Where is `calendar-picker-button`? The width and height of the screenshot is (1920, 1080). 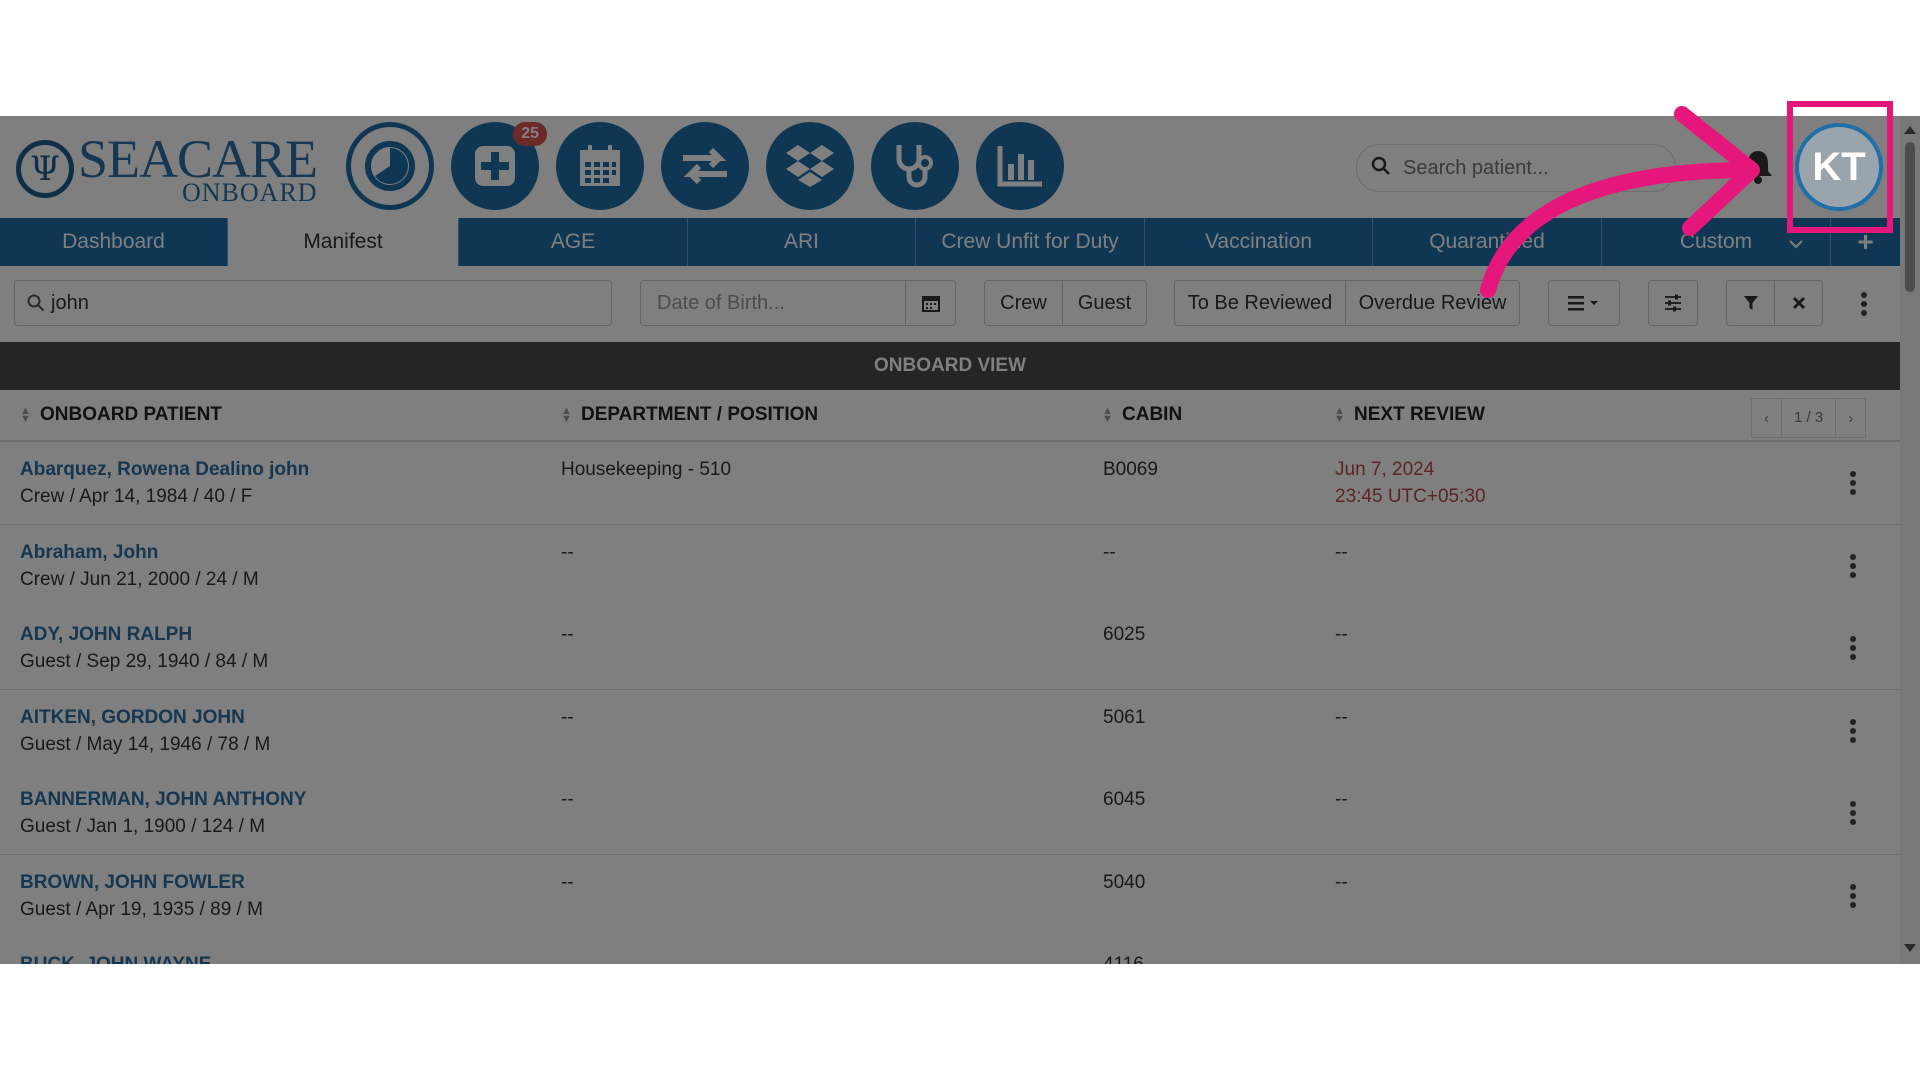
calendar-picker-button is located at coordinates (930, 303).